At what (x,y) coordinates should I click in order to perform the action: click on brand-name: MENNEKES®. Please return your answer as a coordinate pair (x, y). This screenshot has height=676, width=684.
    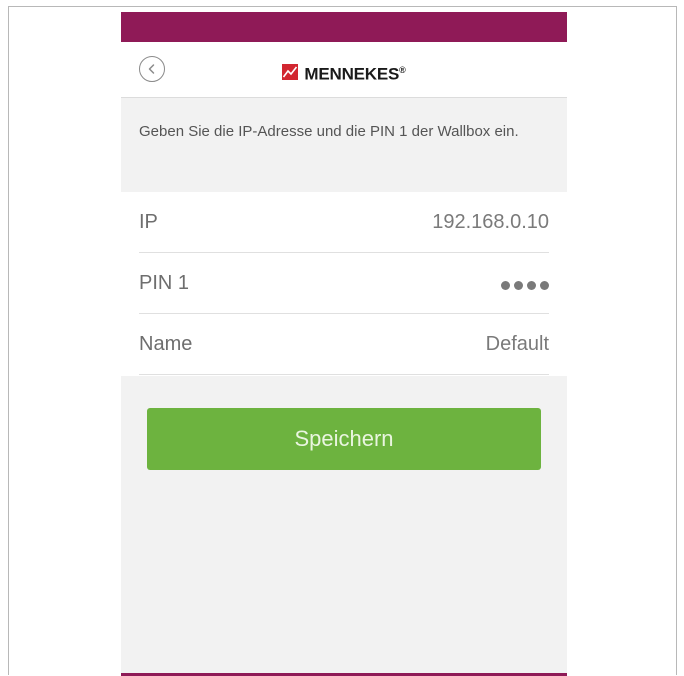
    Looking at the image, I should click on (355, 74).